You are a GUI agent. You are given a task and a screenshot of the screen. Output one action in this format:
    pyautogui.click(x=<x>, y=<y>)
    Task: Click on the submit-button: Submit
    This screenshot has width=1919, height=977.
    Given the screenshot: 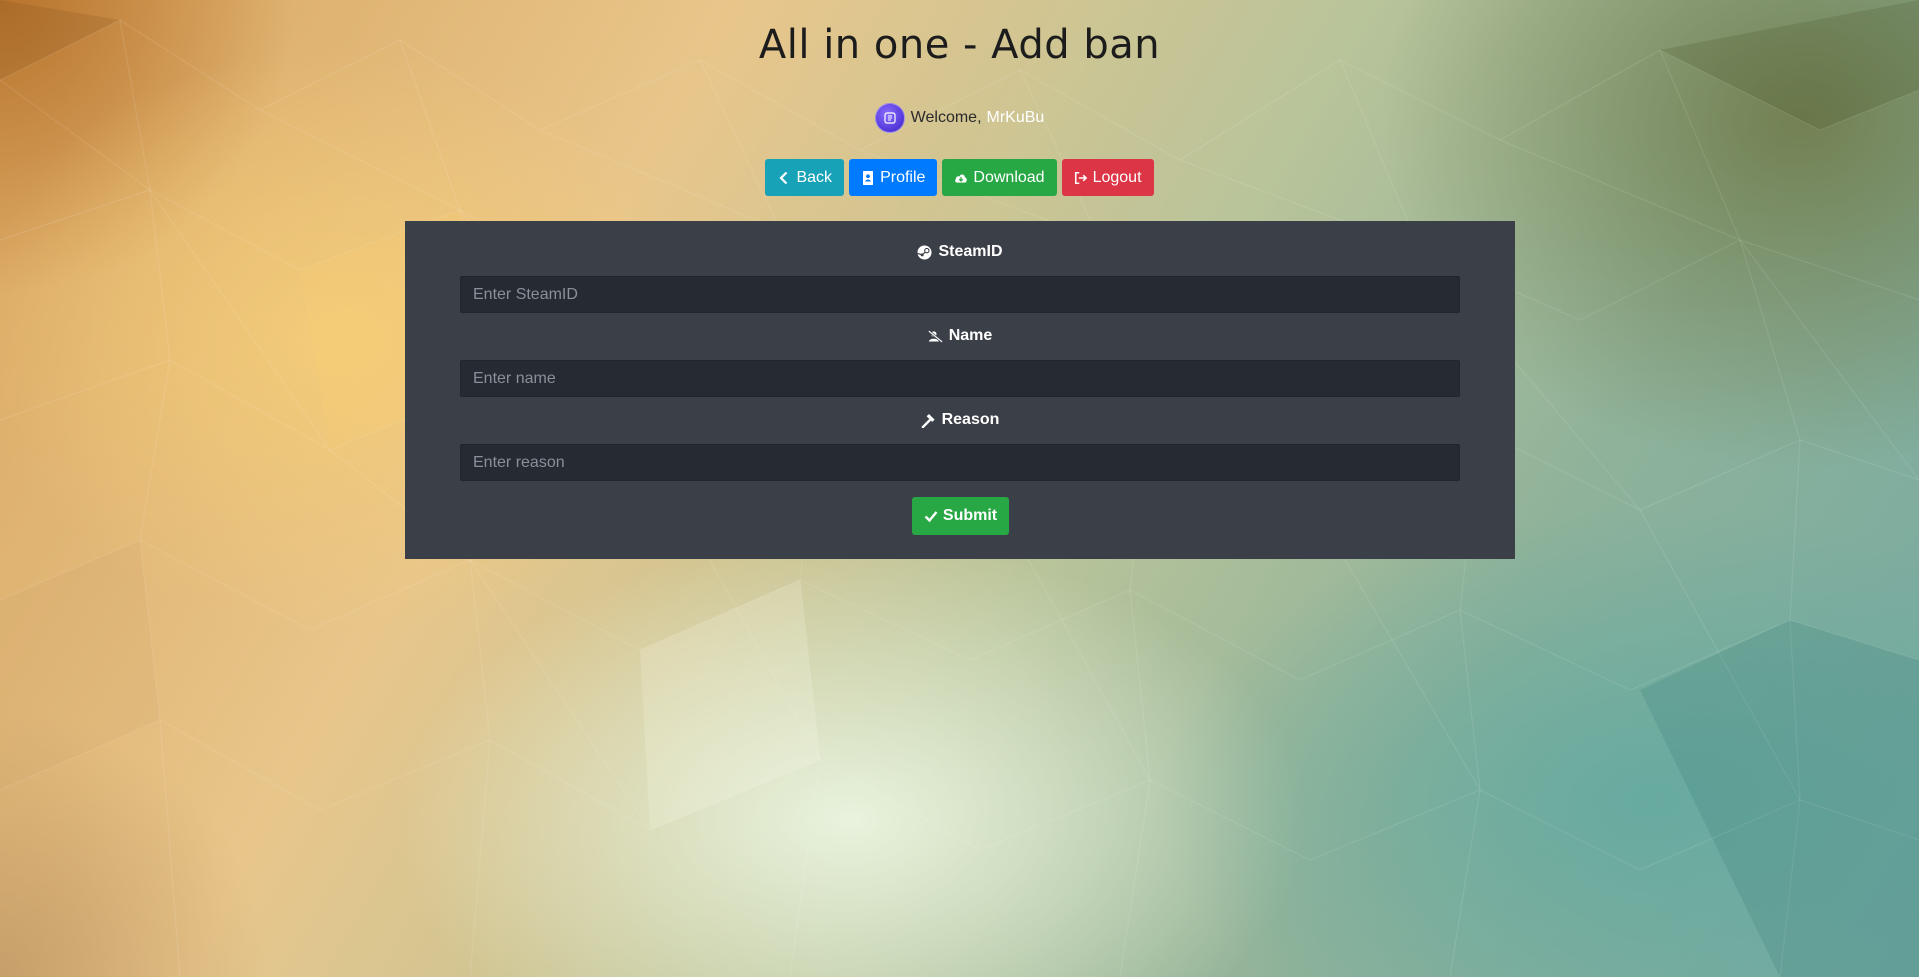 What is the action you would take?
    pyautogui.click(x=960, y=516)
    